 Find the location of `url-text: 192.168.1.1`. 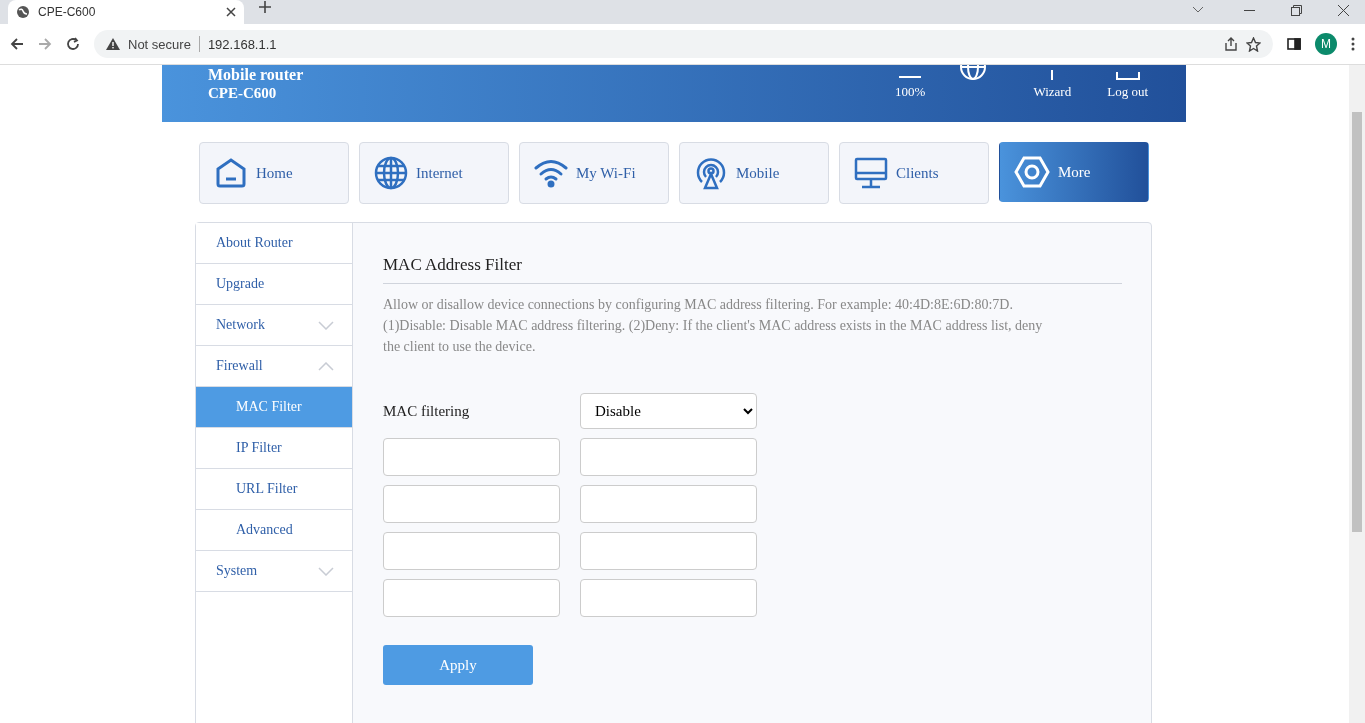

url-text: 192.168.1.1 is located at coordinates (242, 44).